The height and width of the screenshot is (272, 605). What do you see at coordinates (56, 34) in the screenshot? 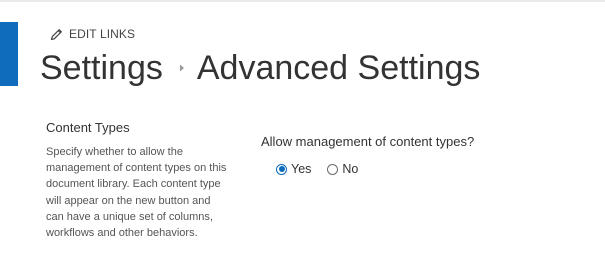
I see `pencil-icon` at bounding box center [56, 34].